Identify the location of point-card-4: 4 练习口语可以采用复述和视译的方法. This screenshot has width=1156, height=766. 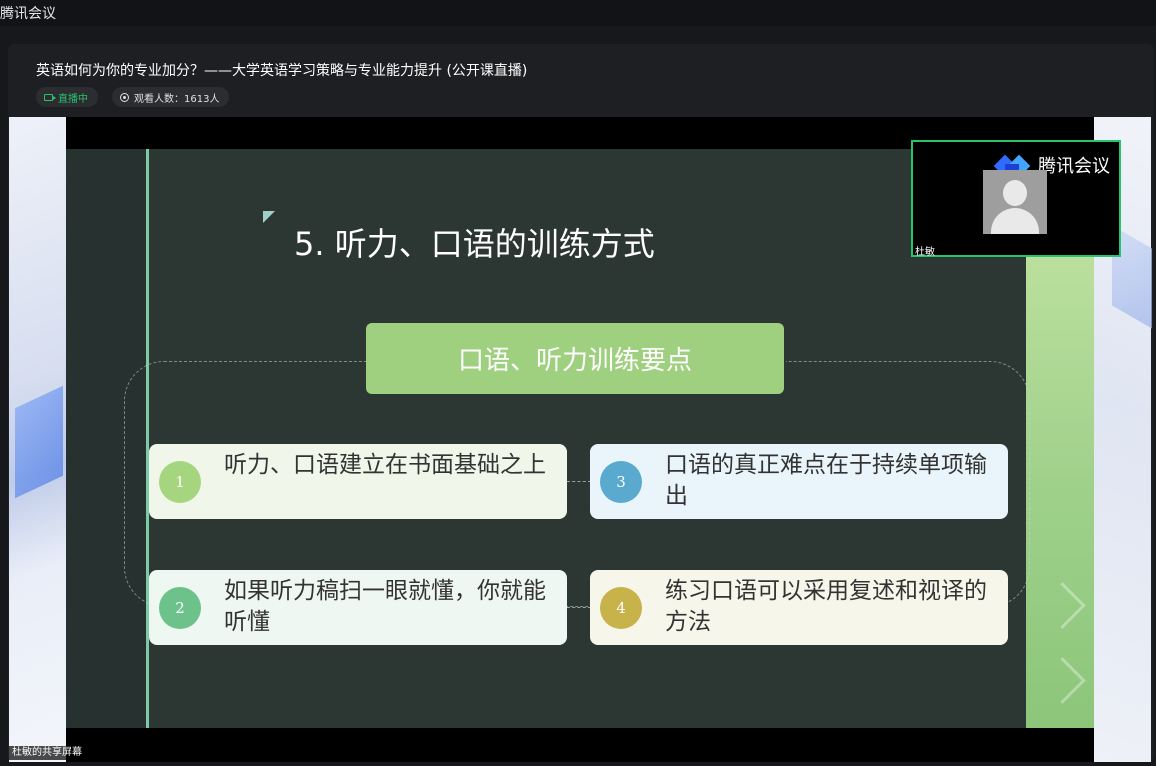
(799, 607).